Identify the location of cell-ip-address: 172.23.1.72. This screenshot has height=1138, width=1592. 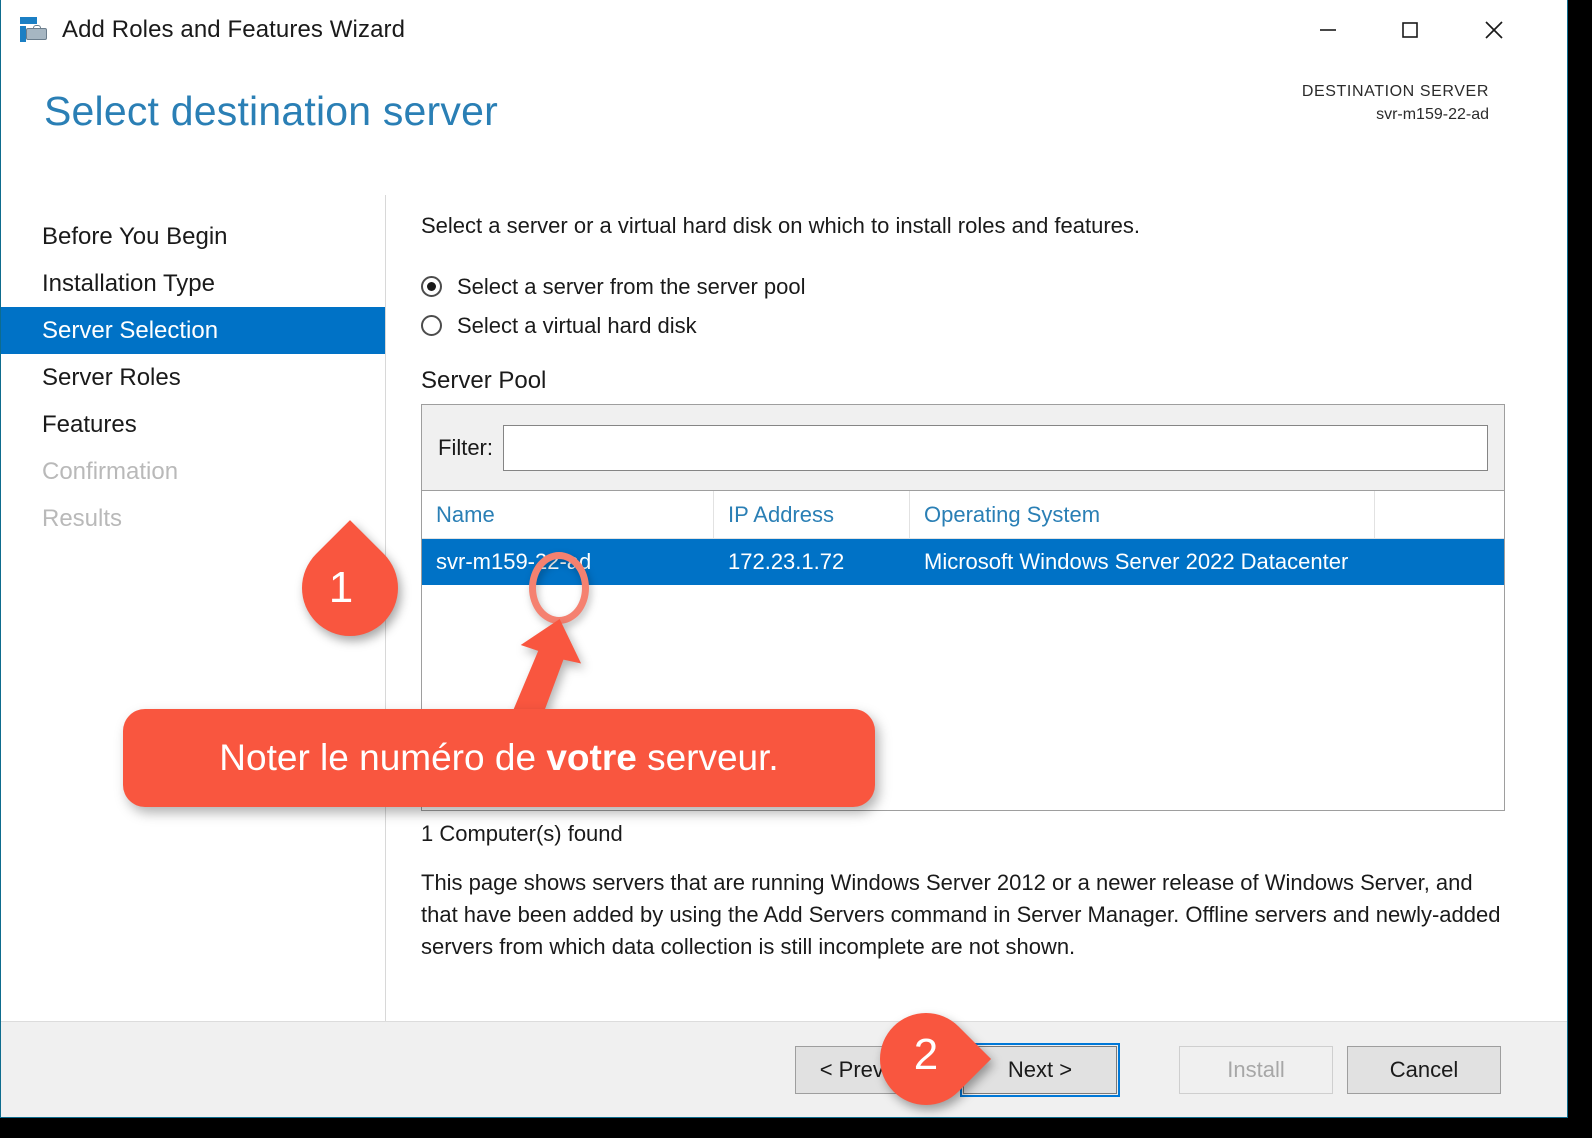
(786, 561).